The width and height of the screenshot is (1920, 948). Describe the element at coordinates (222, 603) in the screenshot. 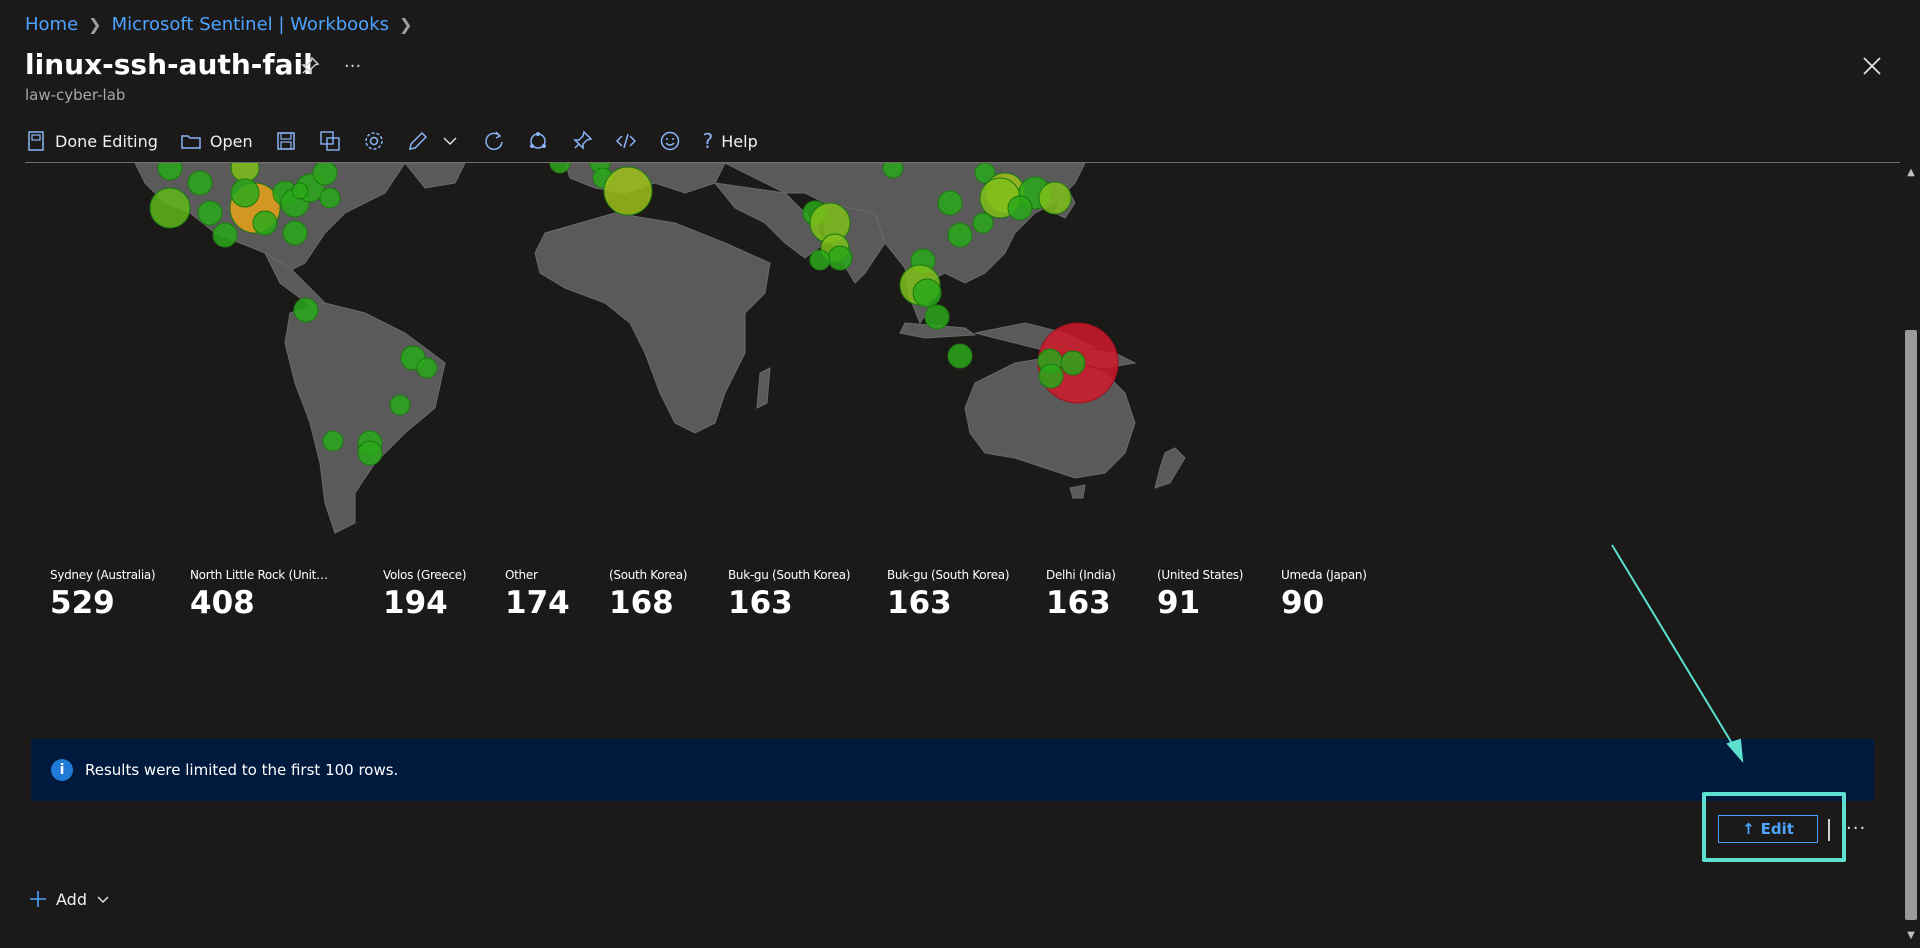

I see `tile-value: 408` at that location.